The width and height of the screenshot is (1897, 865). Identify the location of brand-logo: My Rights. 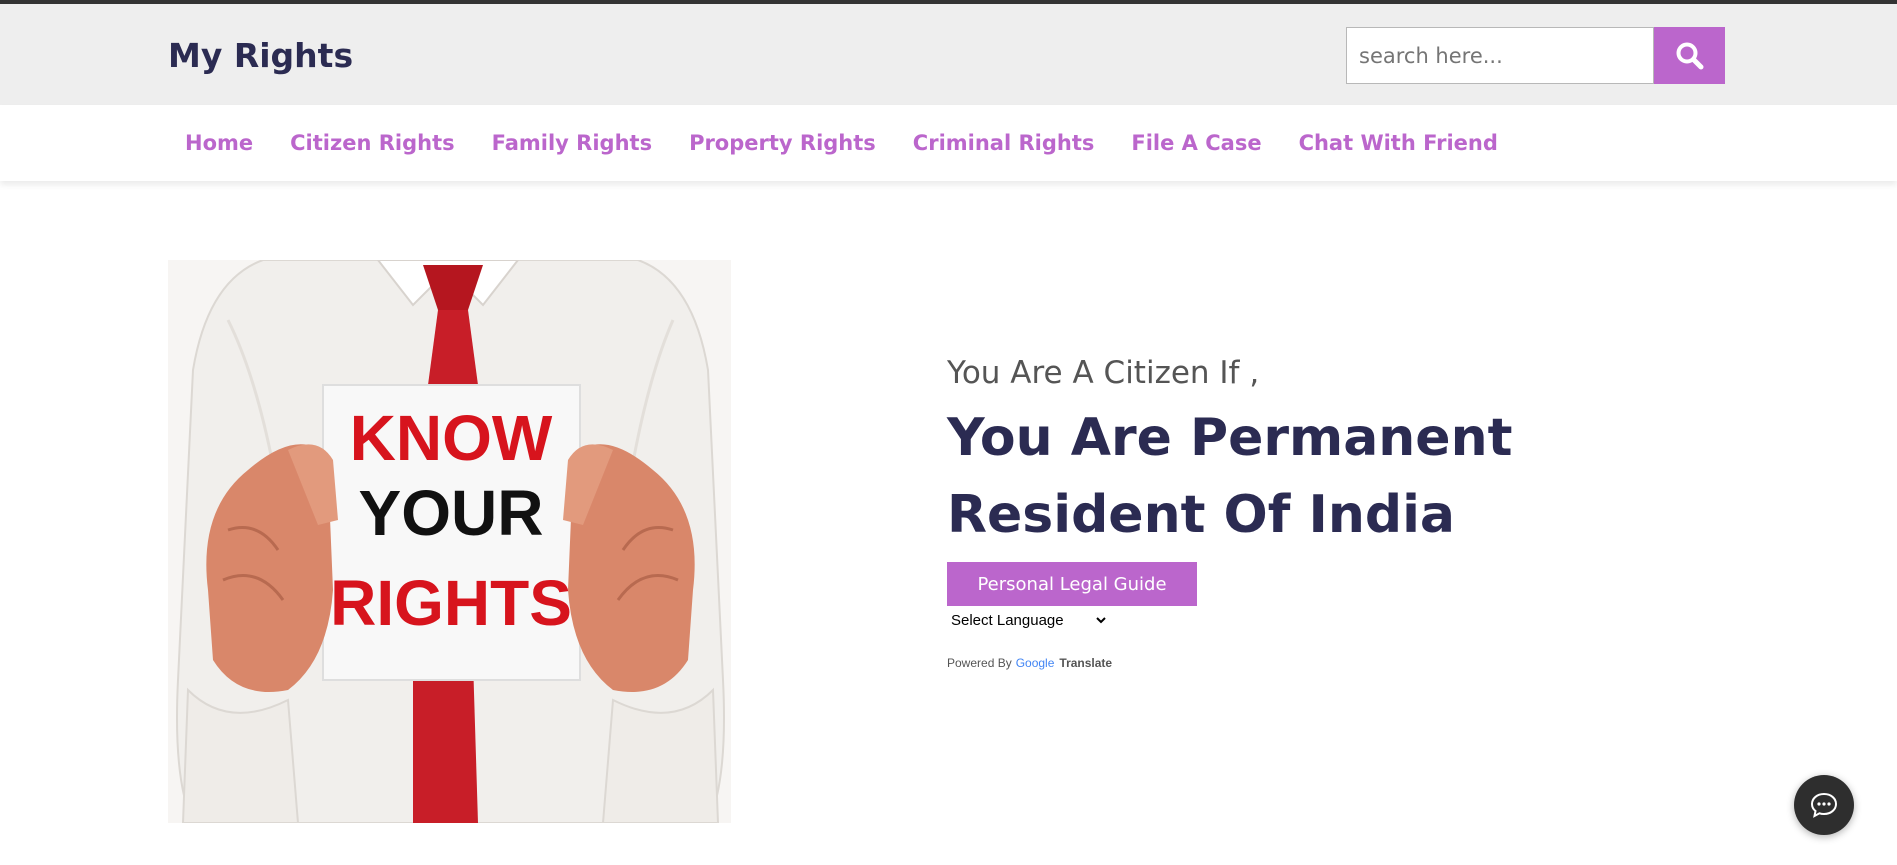
(260, 55).